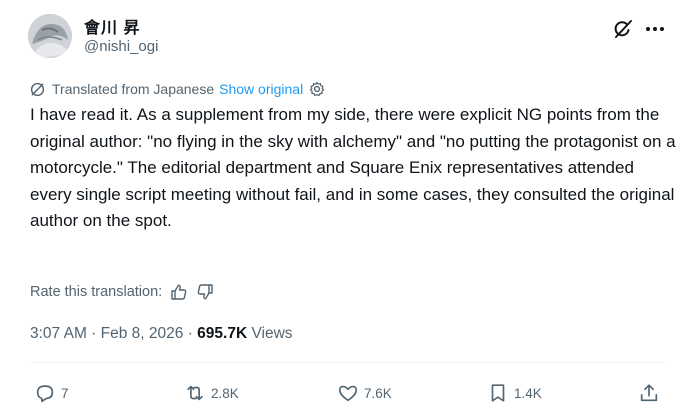 The image size is (683, 418). I want to click on views-label: Views, so click(270, 333).